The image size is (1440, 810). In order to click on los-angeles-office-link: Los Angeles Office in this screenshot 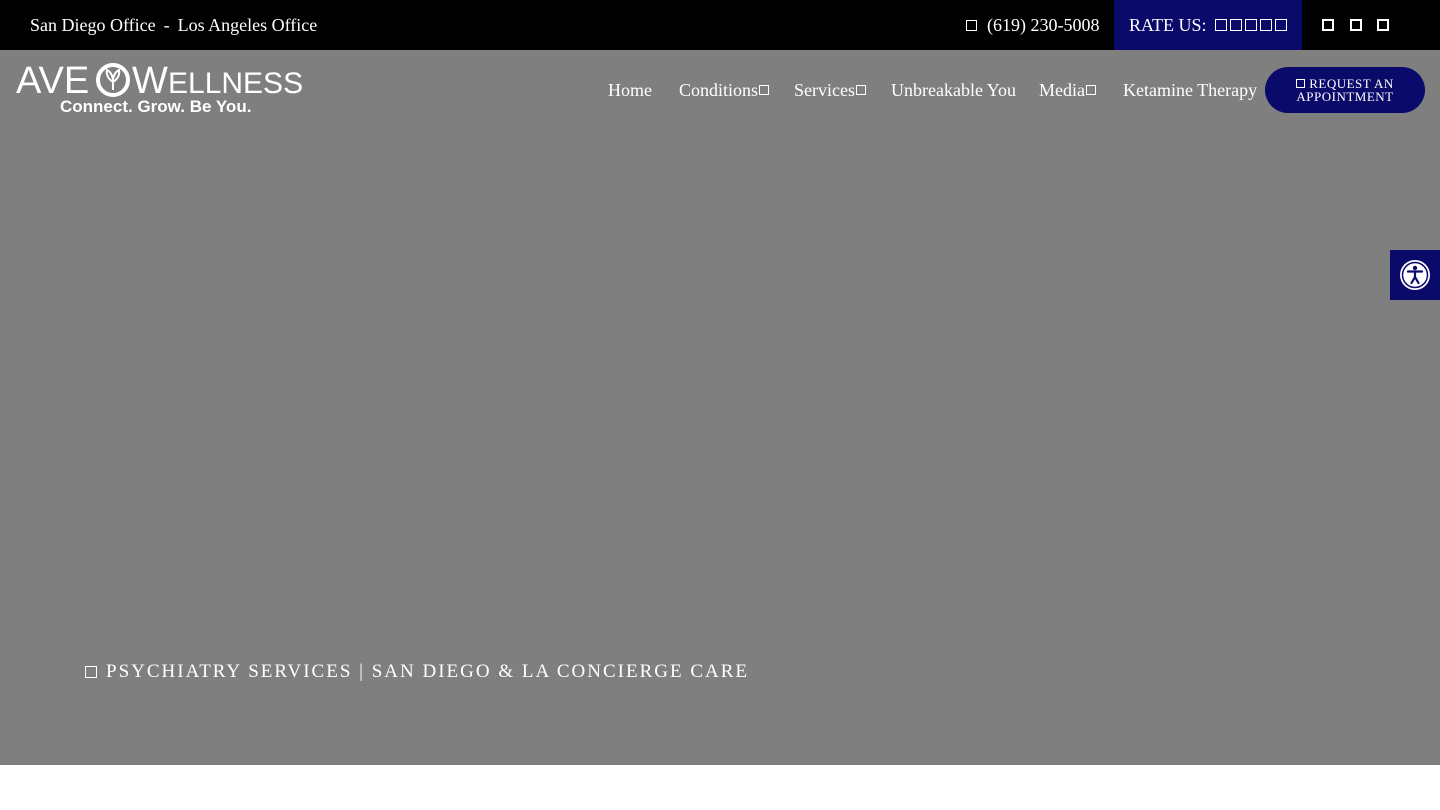, I will do `click(248, 25)`.